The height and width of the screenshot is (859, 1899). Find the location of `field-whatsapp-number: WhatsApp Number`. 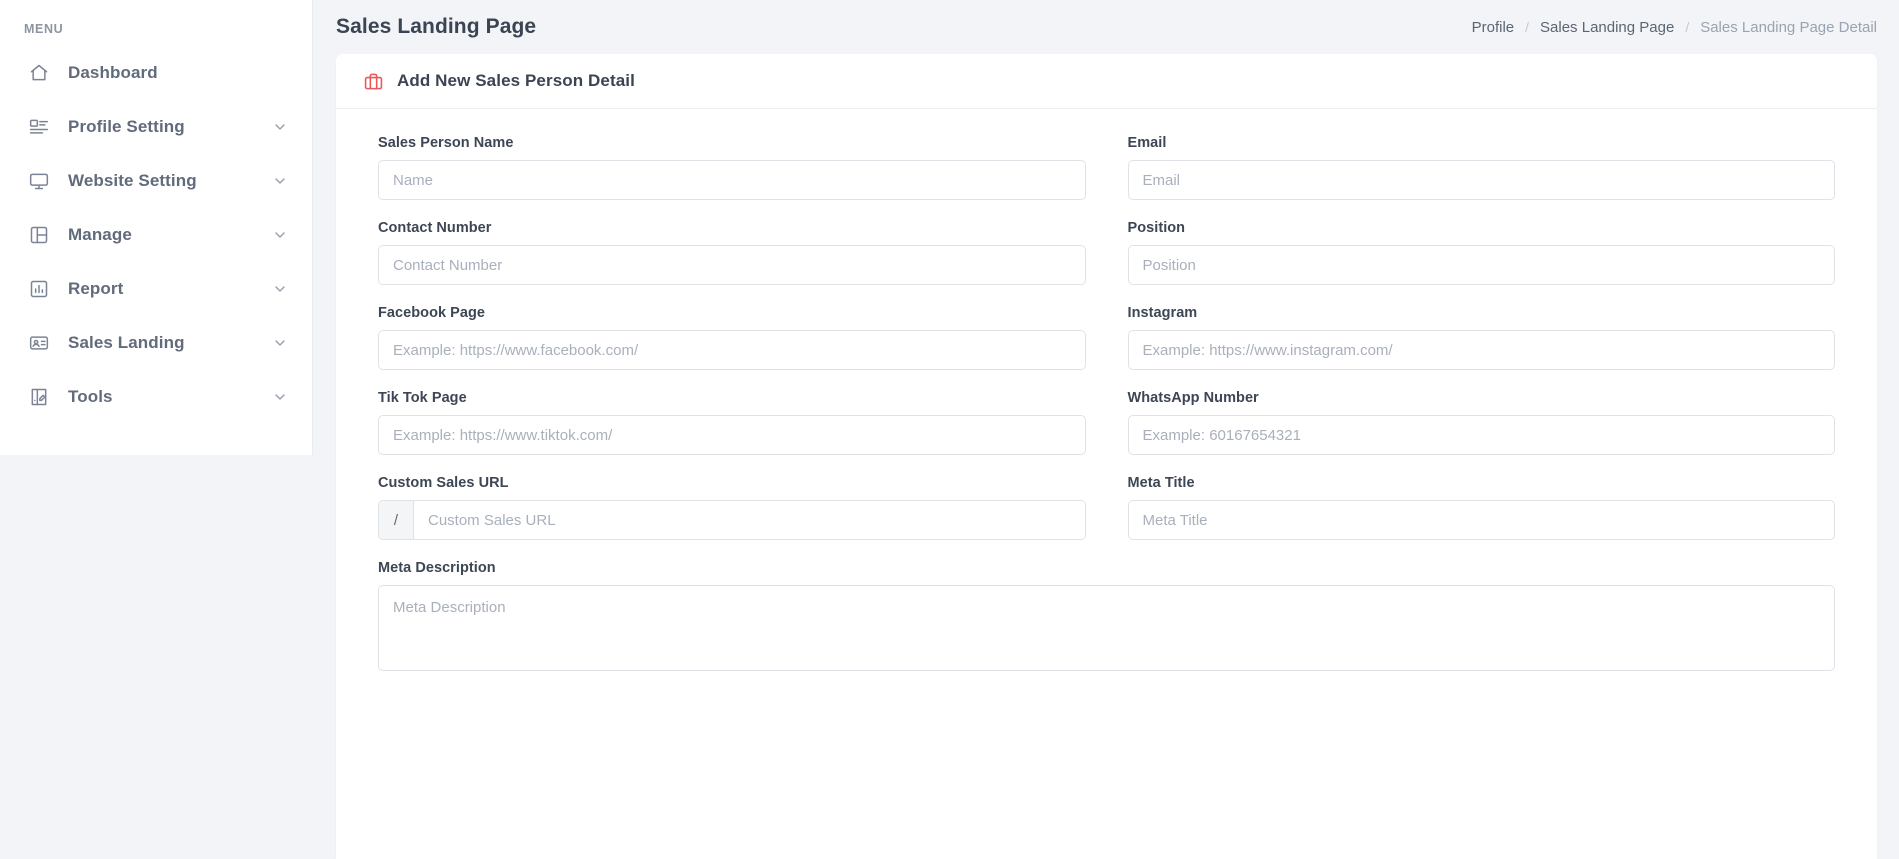

field-whatsapp-number: WhatsApp Number is located at coordinates (1481, 422).